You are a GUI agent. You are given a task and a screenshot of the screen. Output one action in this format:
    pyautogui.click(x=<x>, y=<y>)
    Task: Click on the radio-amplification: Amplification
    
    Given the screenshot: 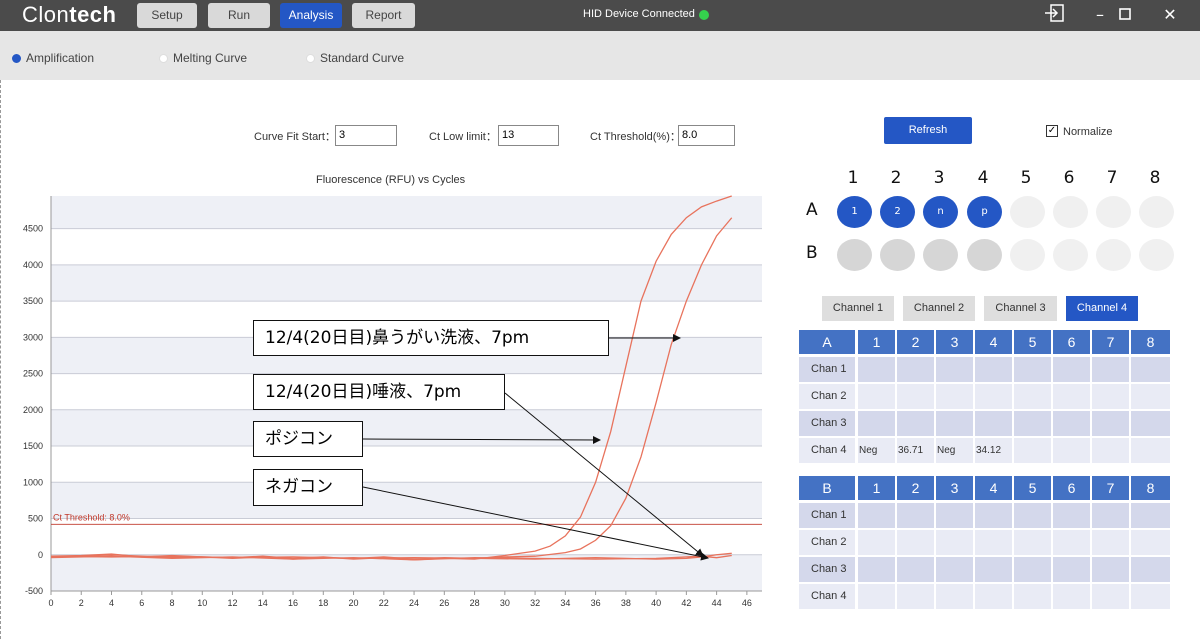 What is the action you would take?
    pyautogui.click(x=53, y=58)
    